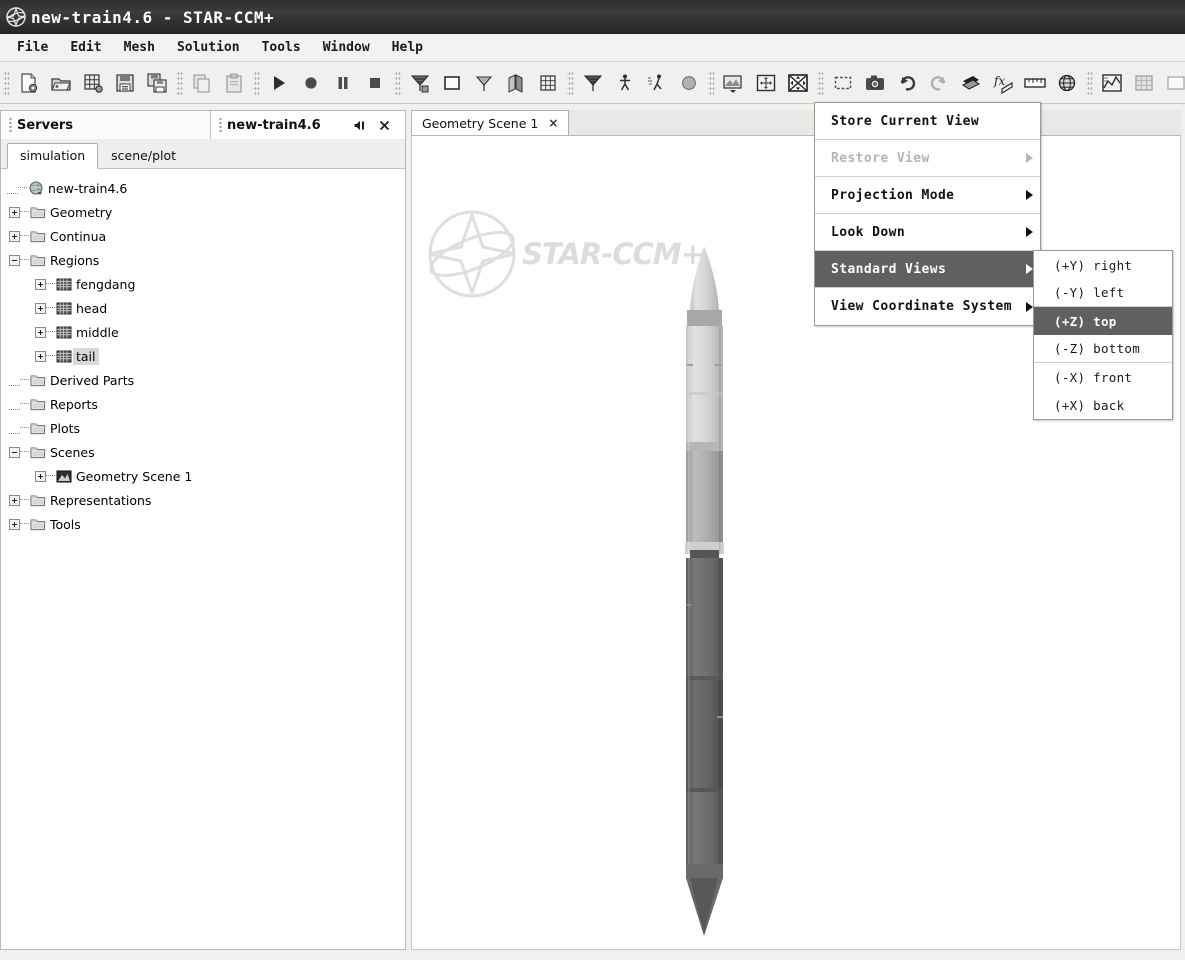 This screenshot has width=1185, height=960. Describe the element at coordinates (203, 188) in the screenshot. I see `tree-node-new-train4-6: new-train4.6` at that location.